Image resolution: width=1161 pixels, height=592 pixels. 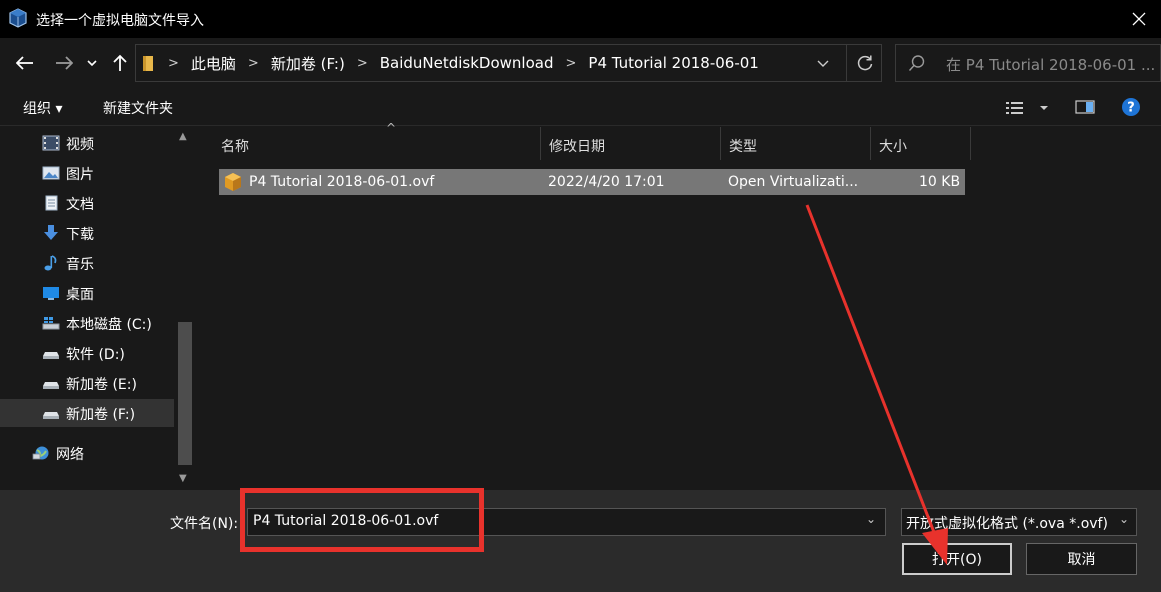 What do you see at coordinates (80, 265) in the screenshot?
I see `sidebar-item-label: 音乐` at bounding box center [80, 265].